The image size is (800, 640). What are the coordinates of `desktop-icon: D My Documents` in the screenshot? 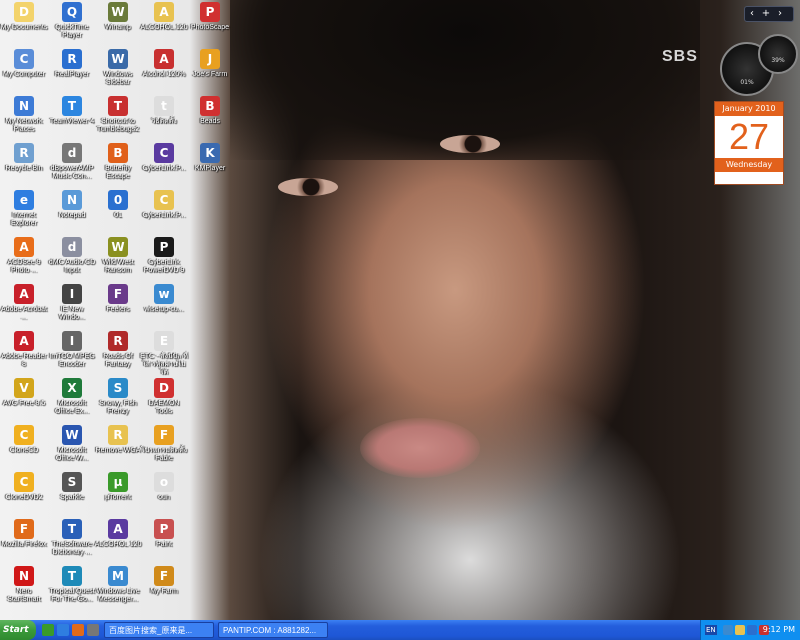 It's located at (24, 25).